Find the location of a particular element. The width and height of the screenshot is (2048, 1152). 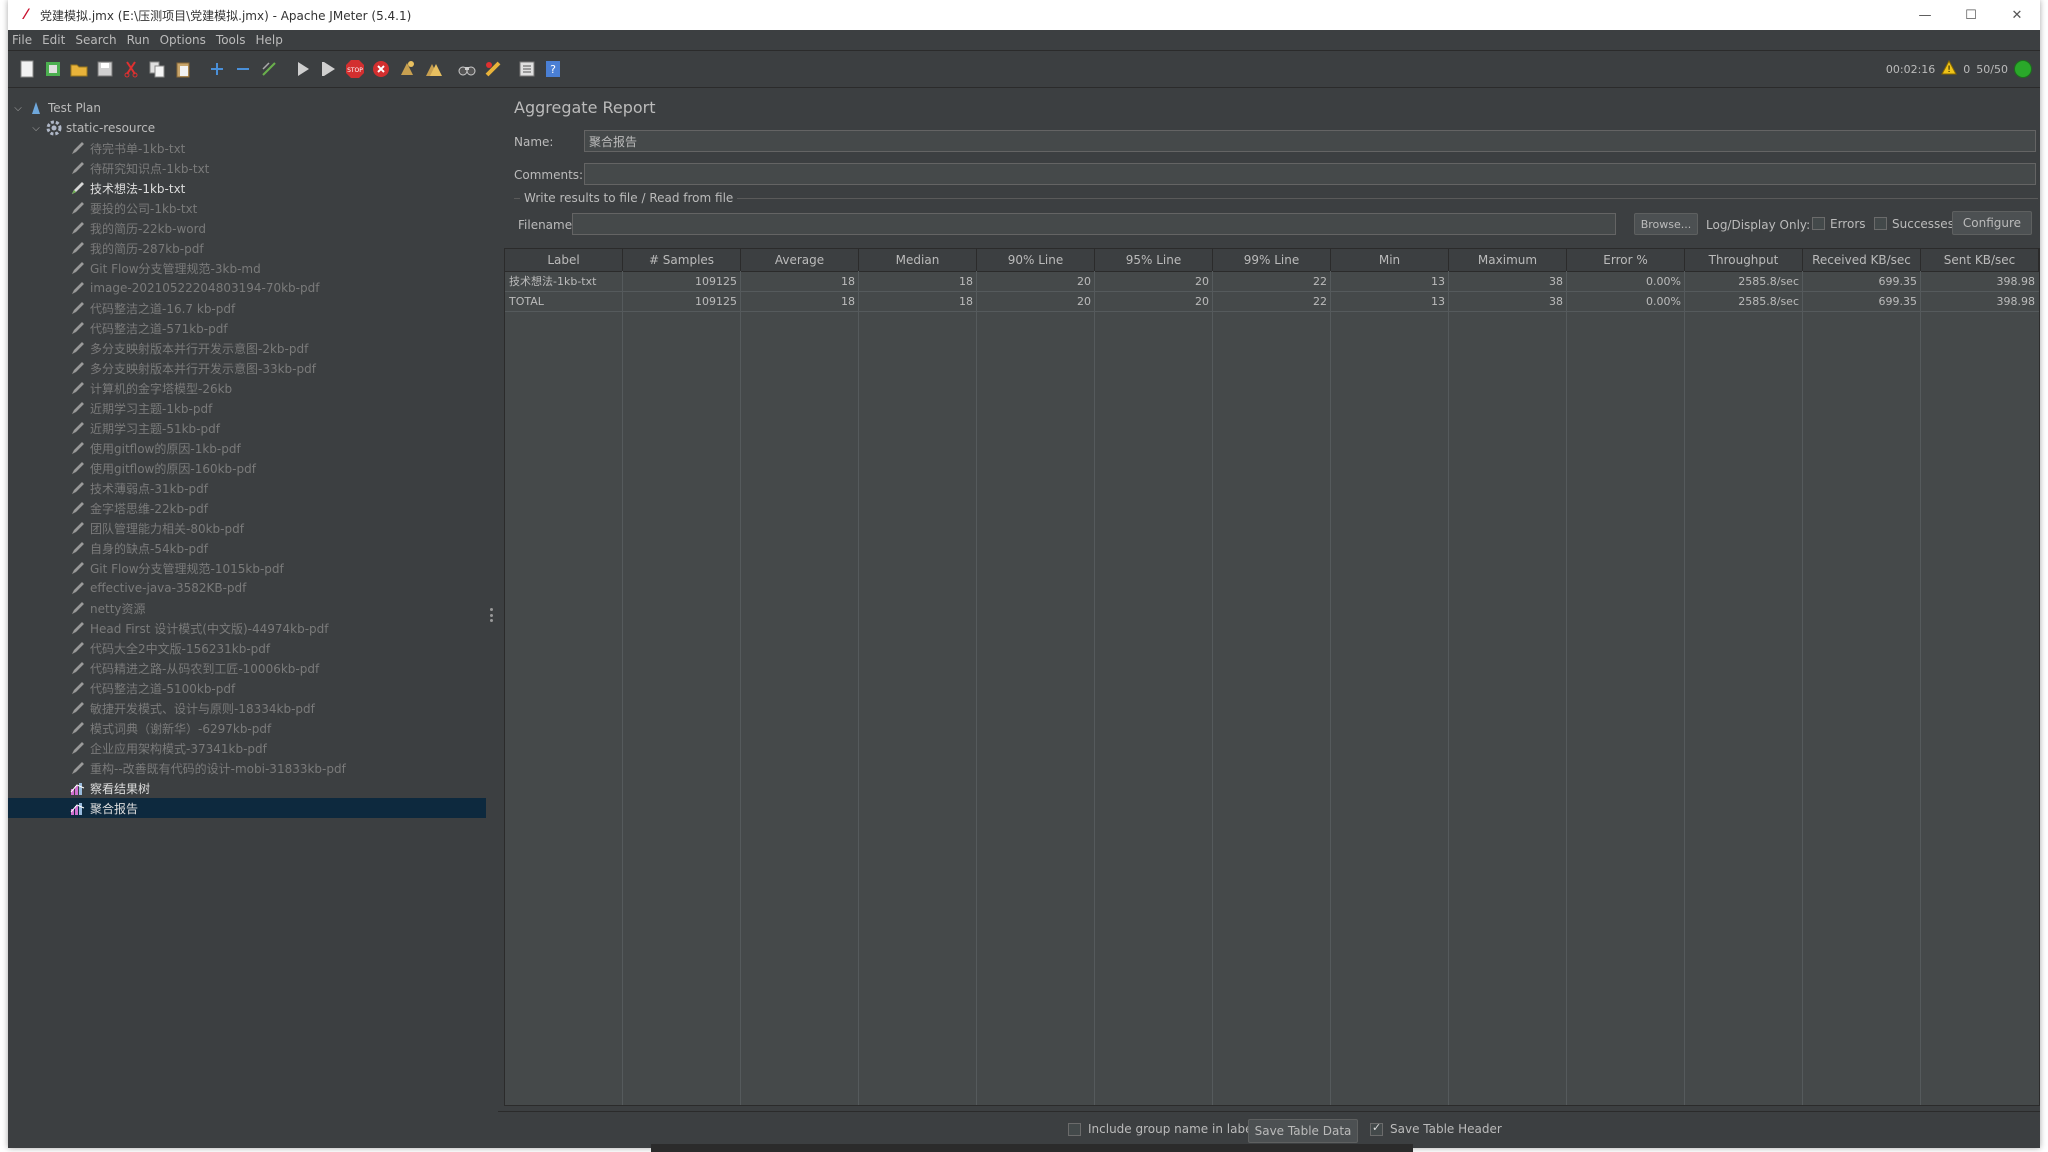

tree-node-label: 要投的公司-1kb-txt is located at coordinates (144, 208).